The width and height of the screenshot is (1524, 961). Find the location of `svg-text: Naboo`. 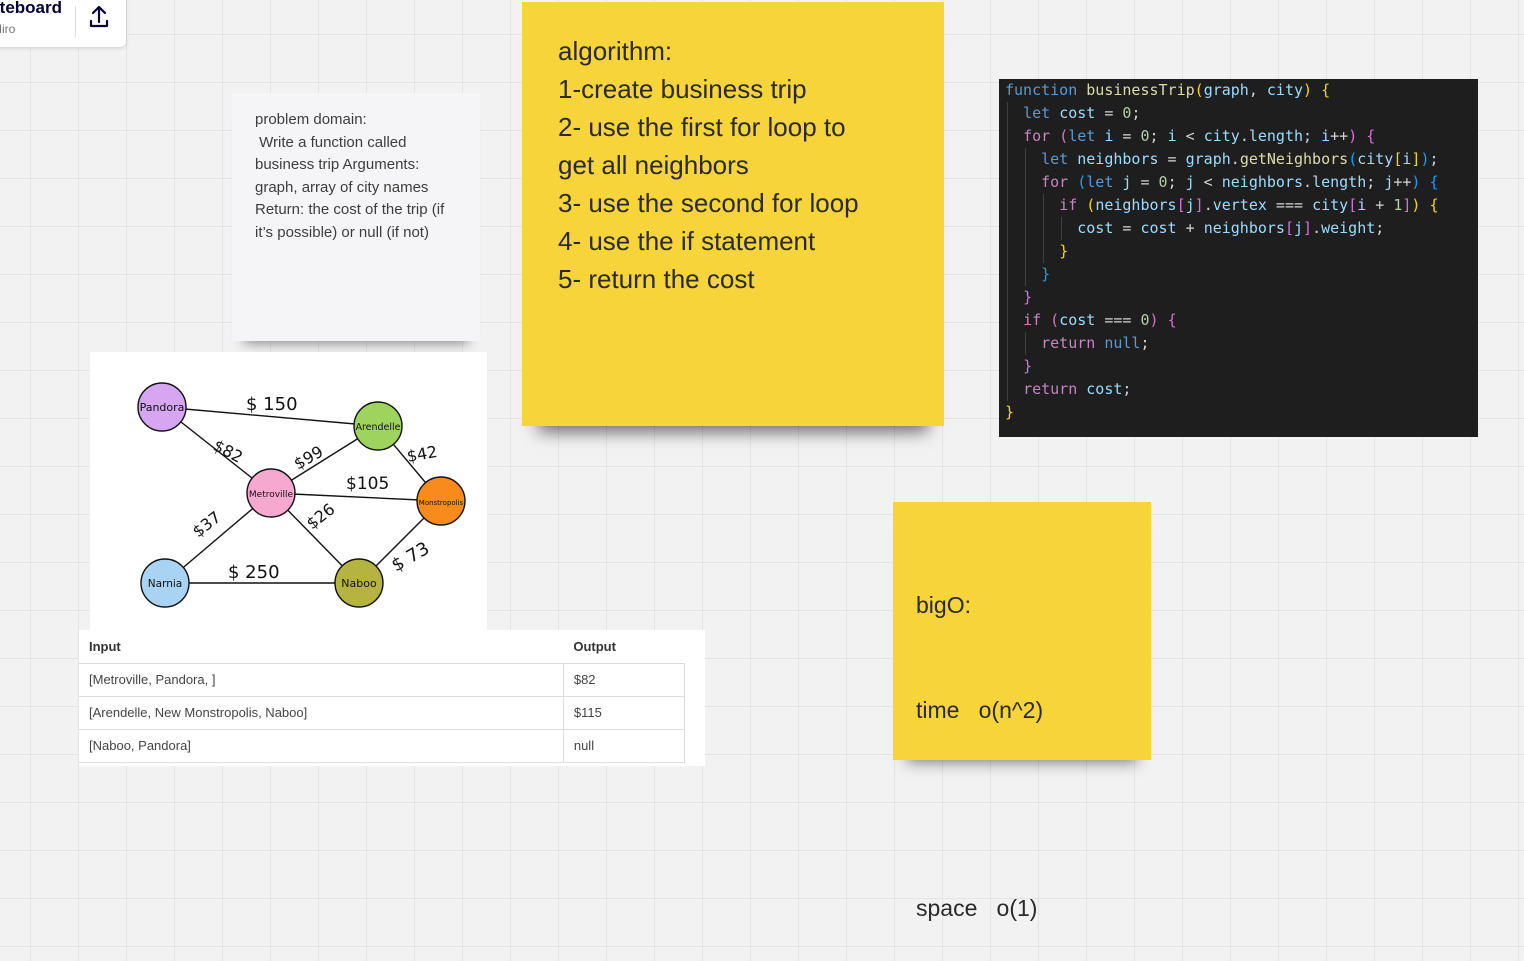

svg-text: Naboo is located at coordinates (359, 583).